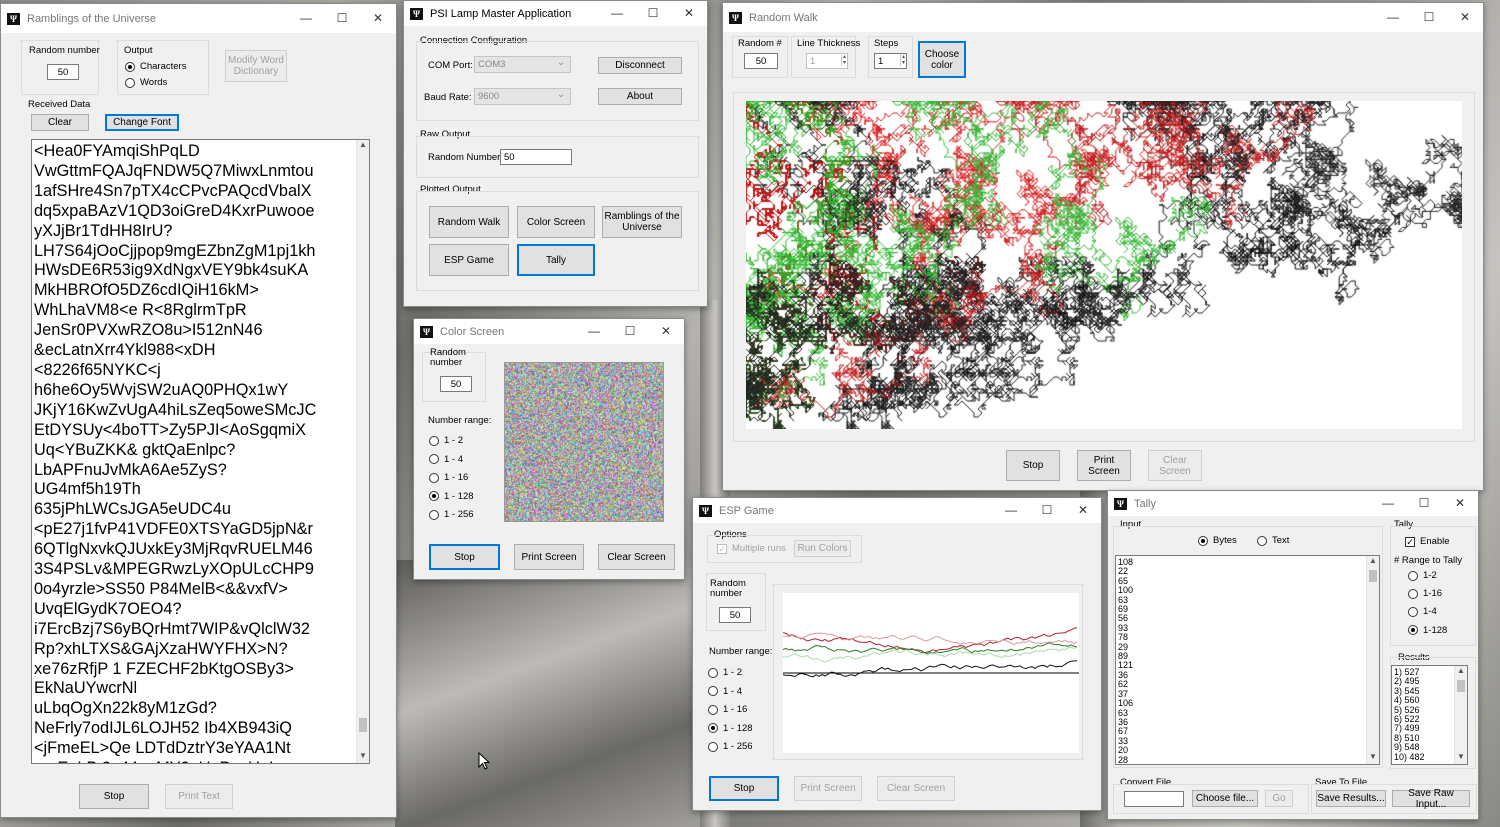 The width and height of the screenshot is (1500, 827). What do you see at coordinates (1273, 540) in the screenshot?
I see `radio-text: Text` at bounding box center [1273, 540].